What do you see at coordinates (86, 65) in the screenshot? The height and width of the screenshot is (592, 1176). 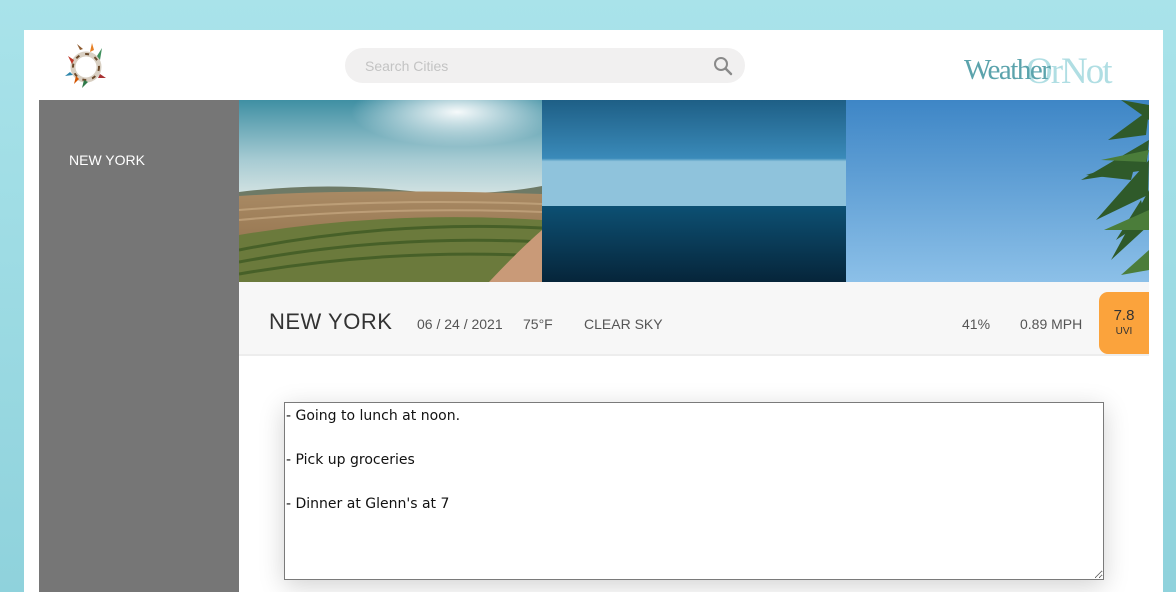 I see `wreath-logo-icon` at bounding box center [86, 65].